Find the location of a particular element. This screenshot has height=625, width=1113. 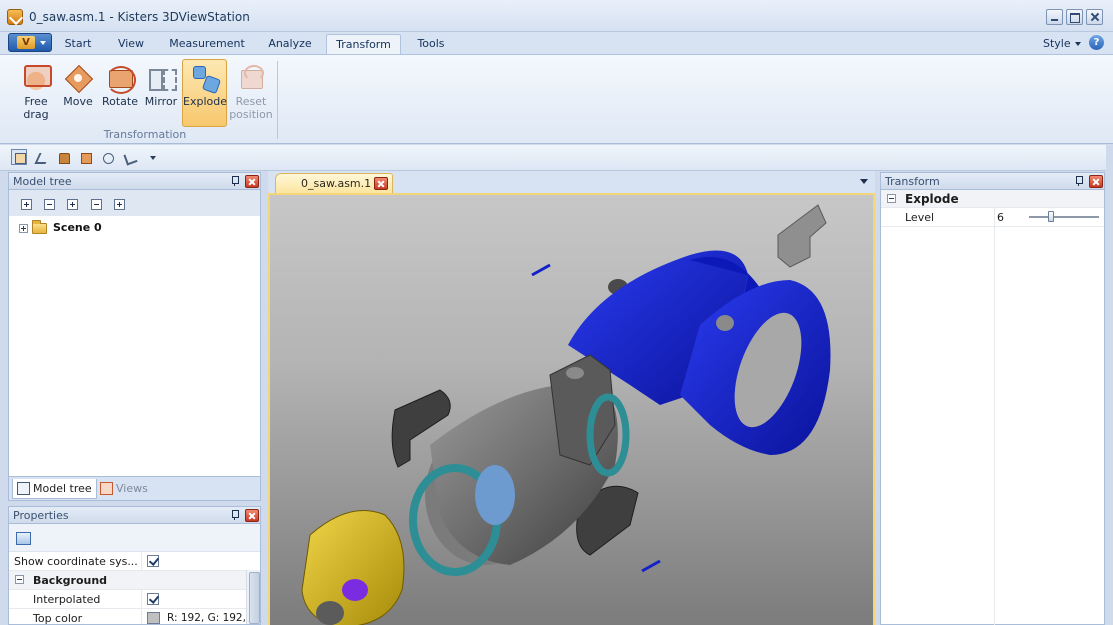

tab-views-label: Views is located at coordinates (132, 488).